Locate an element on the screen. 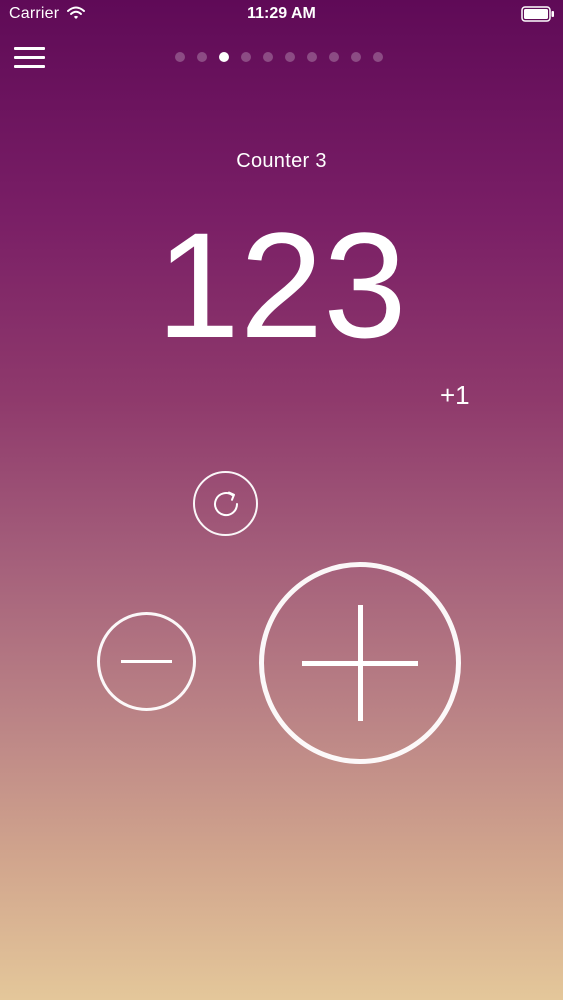  counter-title: Counter 3 is located at coordinates (281, 161).